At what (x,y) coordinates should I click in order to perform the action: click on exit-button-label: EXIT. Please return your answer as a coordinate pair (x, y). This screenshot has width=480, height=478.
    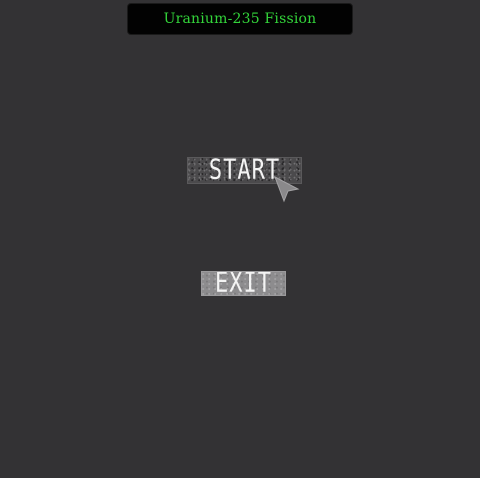
    Looking at the image, I should click on (243, 283).